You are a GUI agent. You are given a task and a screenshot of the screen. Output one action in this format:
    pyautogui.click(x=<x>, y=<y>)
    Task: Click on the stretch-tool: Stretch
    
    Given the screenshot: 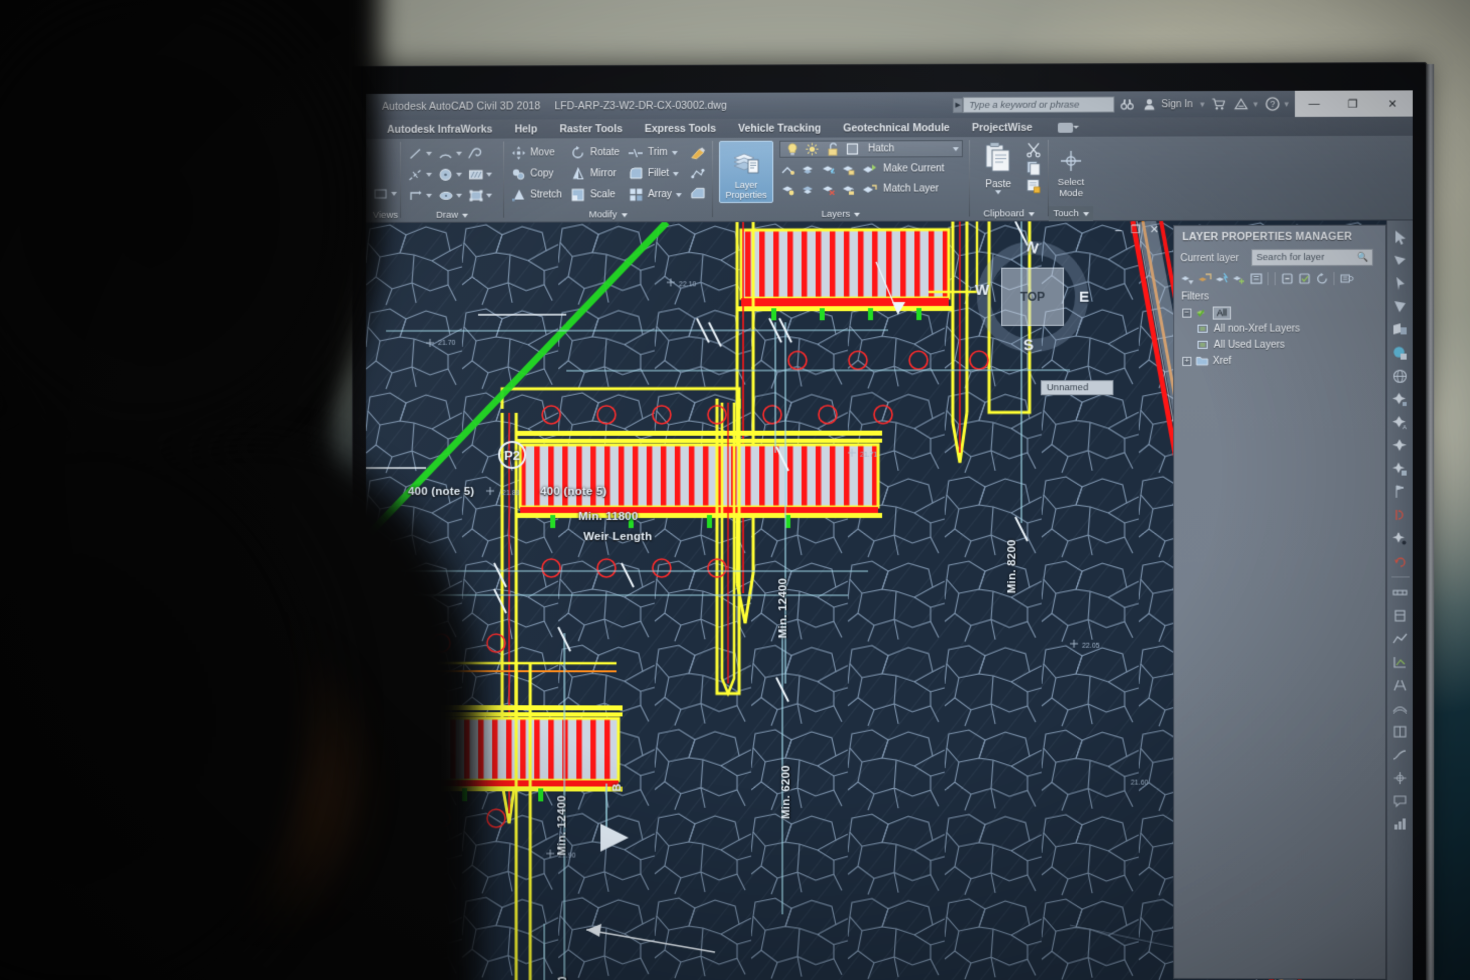 What is the action you would take?
    pyautogui.click(x=536, y=195)
    